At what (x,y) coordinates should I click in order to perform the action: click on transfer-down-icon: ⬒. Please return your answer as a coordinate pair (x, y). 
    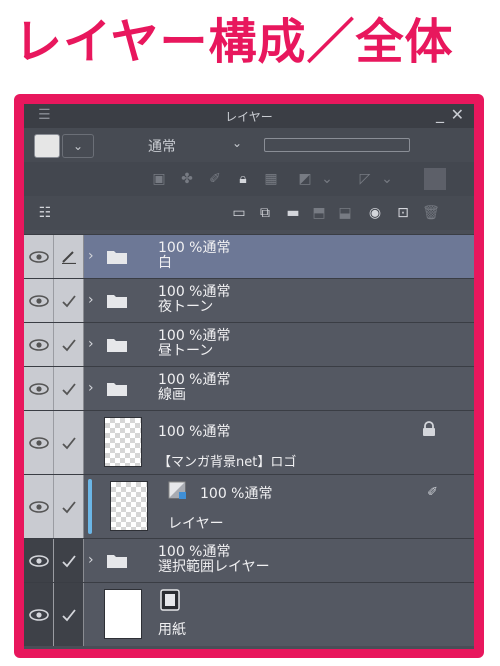
    Looking at the image, I should click on (319, 213).